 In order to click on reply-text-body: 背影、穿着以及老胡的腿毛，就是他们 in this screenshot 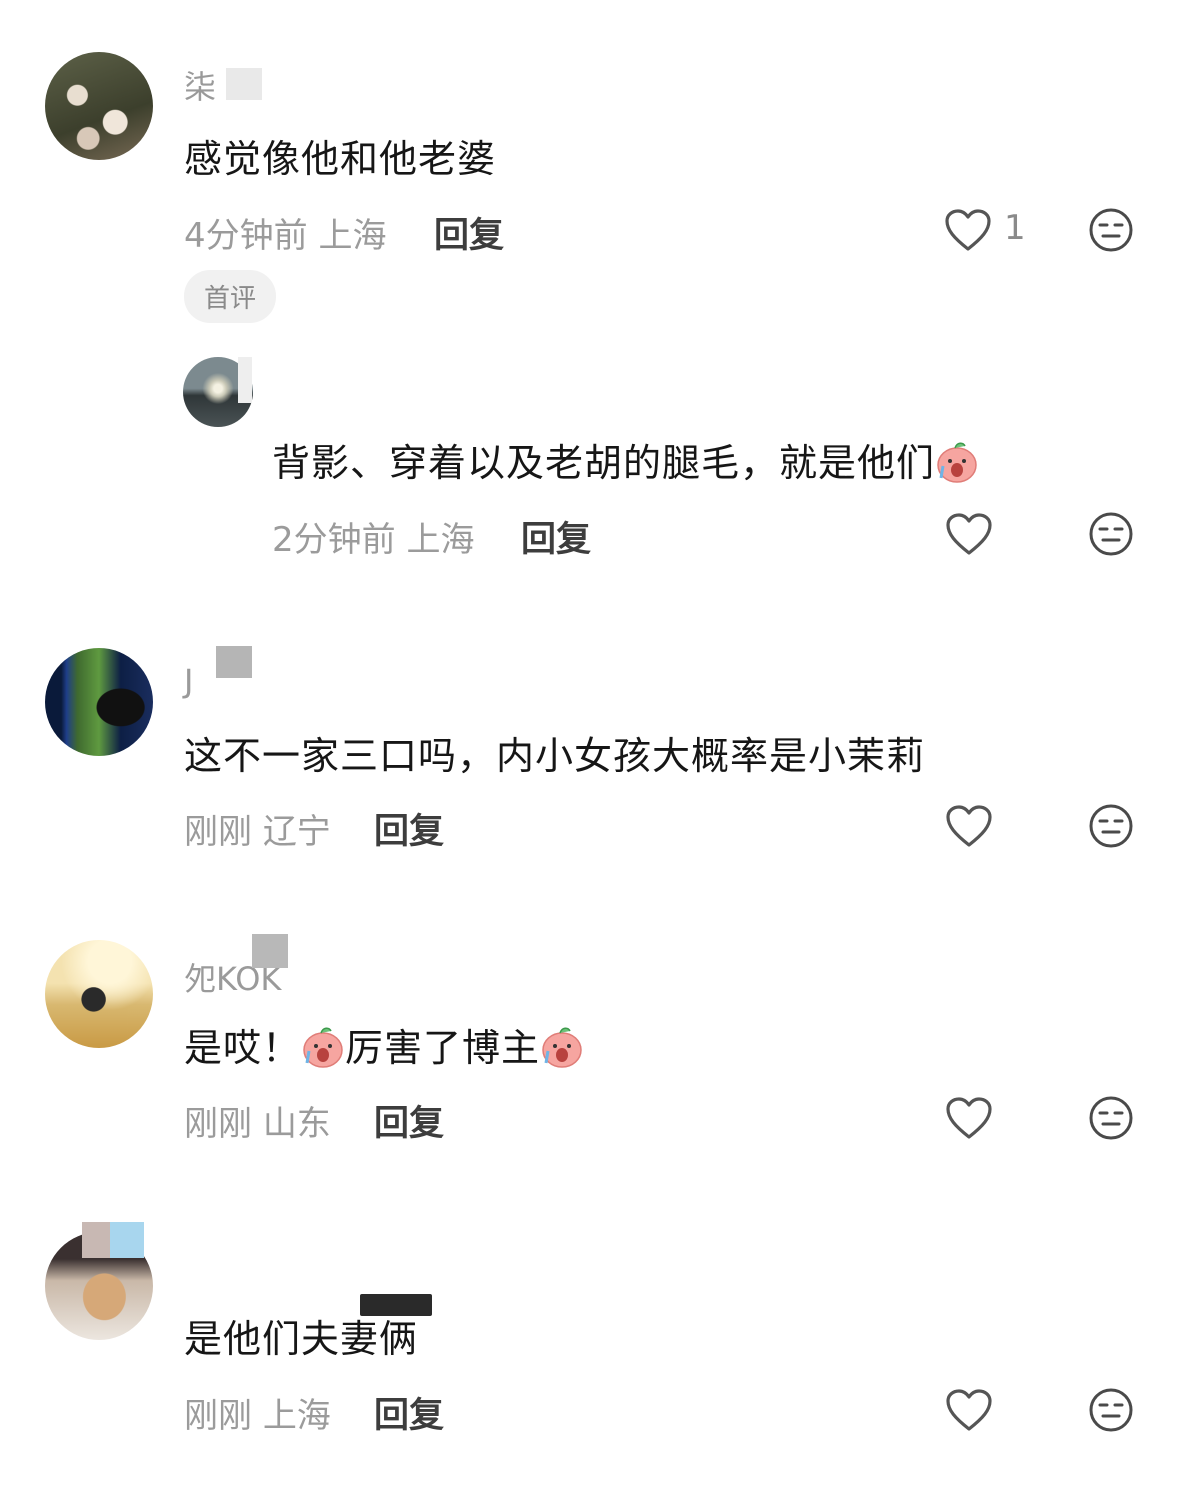, I will do `click(604, 463)`.